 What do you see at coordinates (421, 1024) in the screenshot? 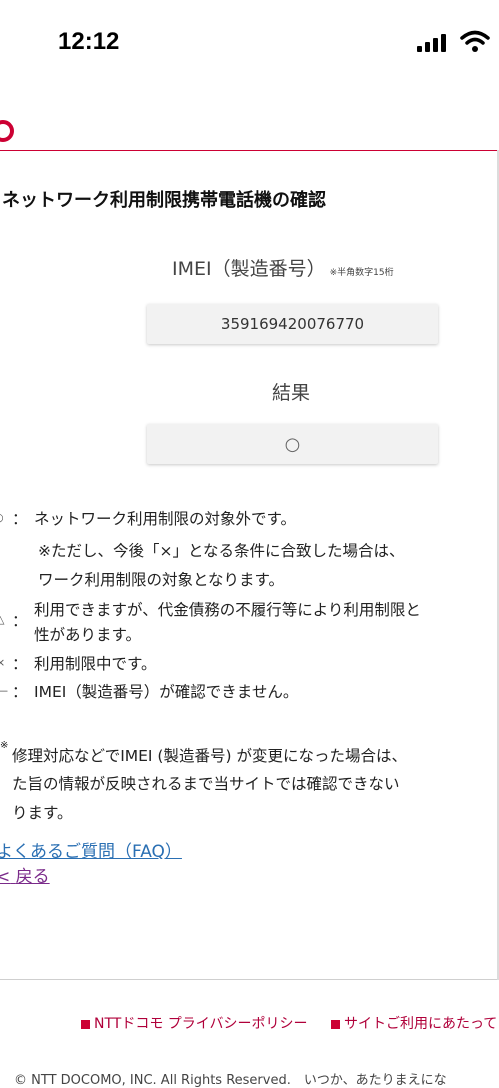
I see `site-terms-label: サイトご利用にあたって` at bounding box center [421, 1024].